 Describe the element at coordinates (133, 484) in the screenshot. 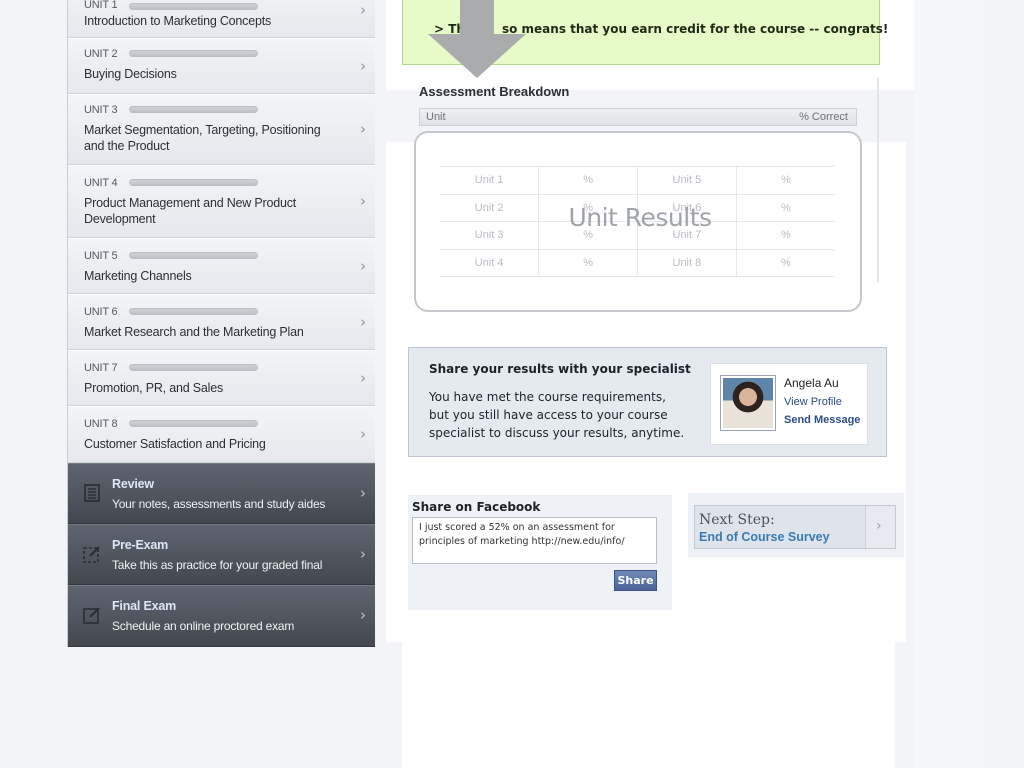

I see `review-title: Review` at that location.